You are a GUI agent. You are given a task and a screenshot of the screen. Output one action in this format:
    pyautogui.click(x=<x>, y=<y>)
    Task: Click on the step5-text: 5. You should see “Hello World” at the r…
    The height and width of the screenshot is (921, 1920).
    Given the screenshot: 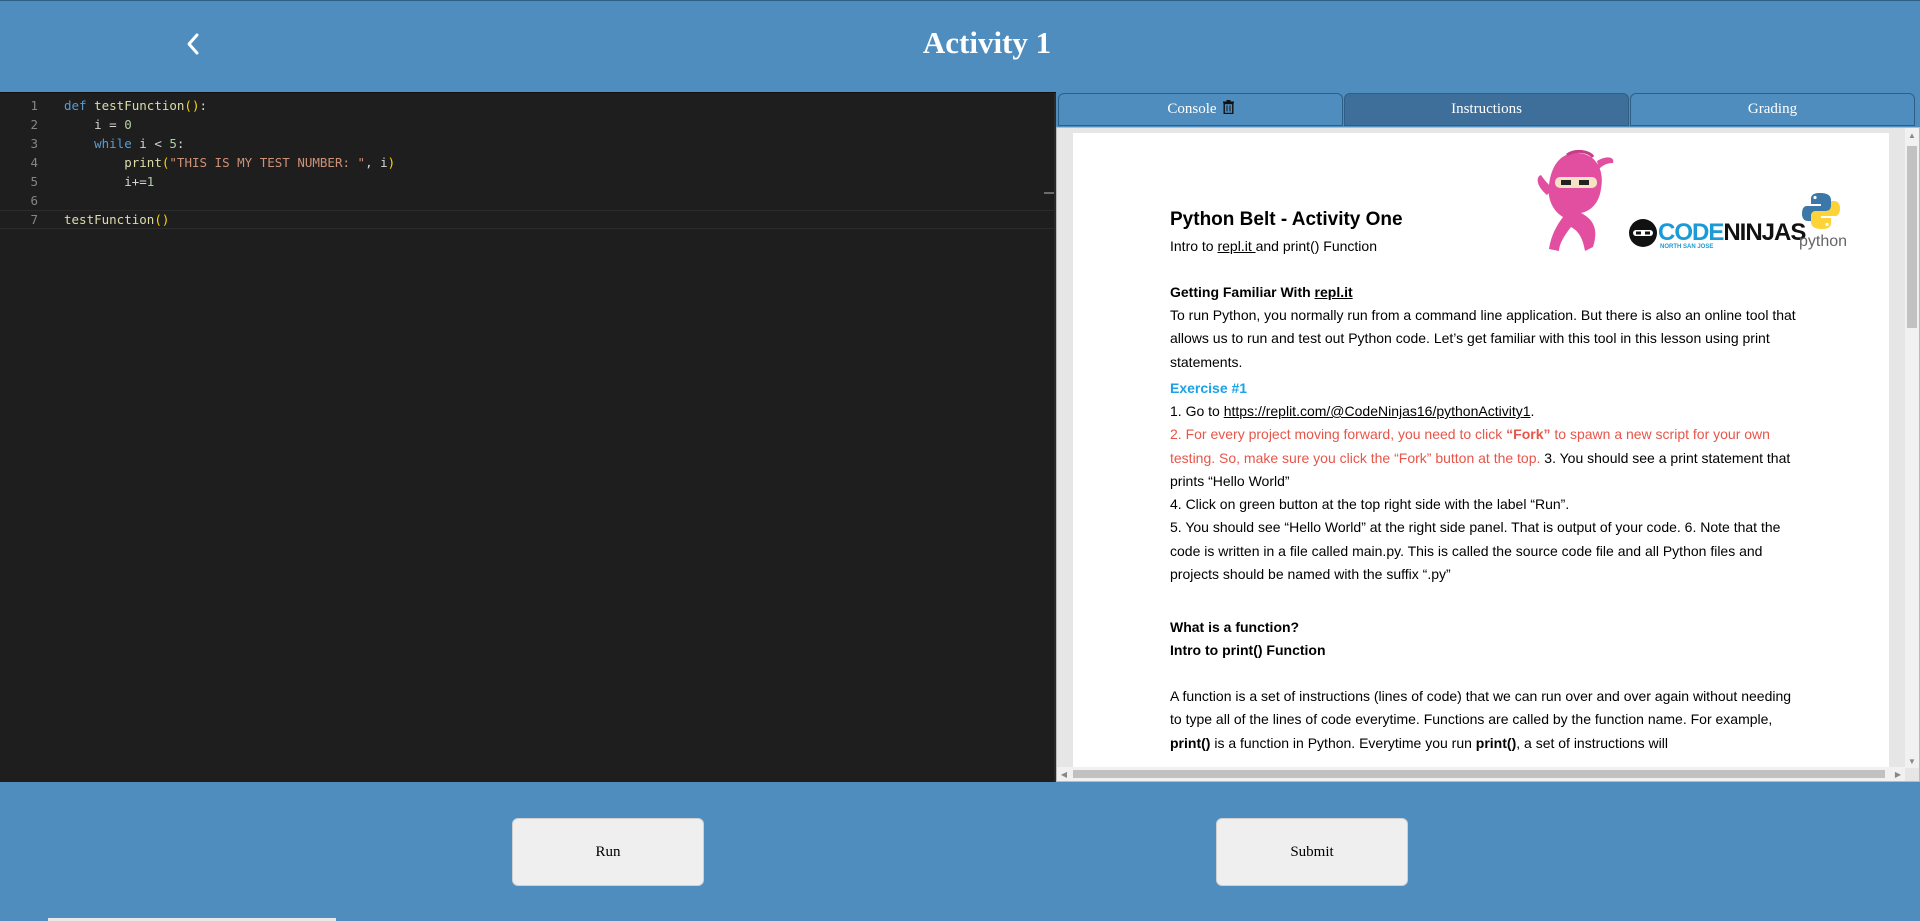 What is the action you would take?
    pyautogui.click(x=1475, y=551)
    